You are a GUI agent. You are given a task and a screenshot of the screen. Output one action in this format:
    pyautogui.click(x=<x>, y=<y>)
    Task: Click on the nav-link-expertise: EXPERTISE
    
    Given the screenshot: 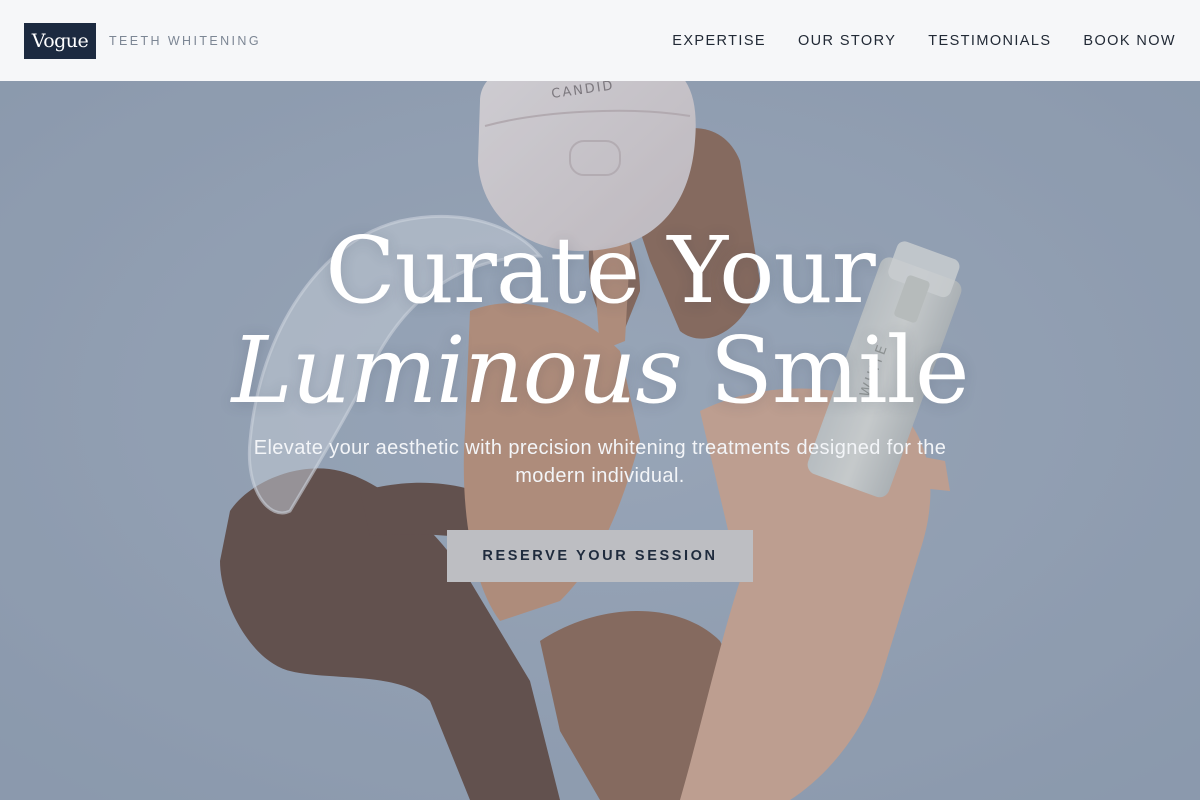 What is the action you would take?
    pyautogui.click(x=719, y=41)
    